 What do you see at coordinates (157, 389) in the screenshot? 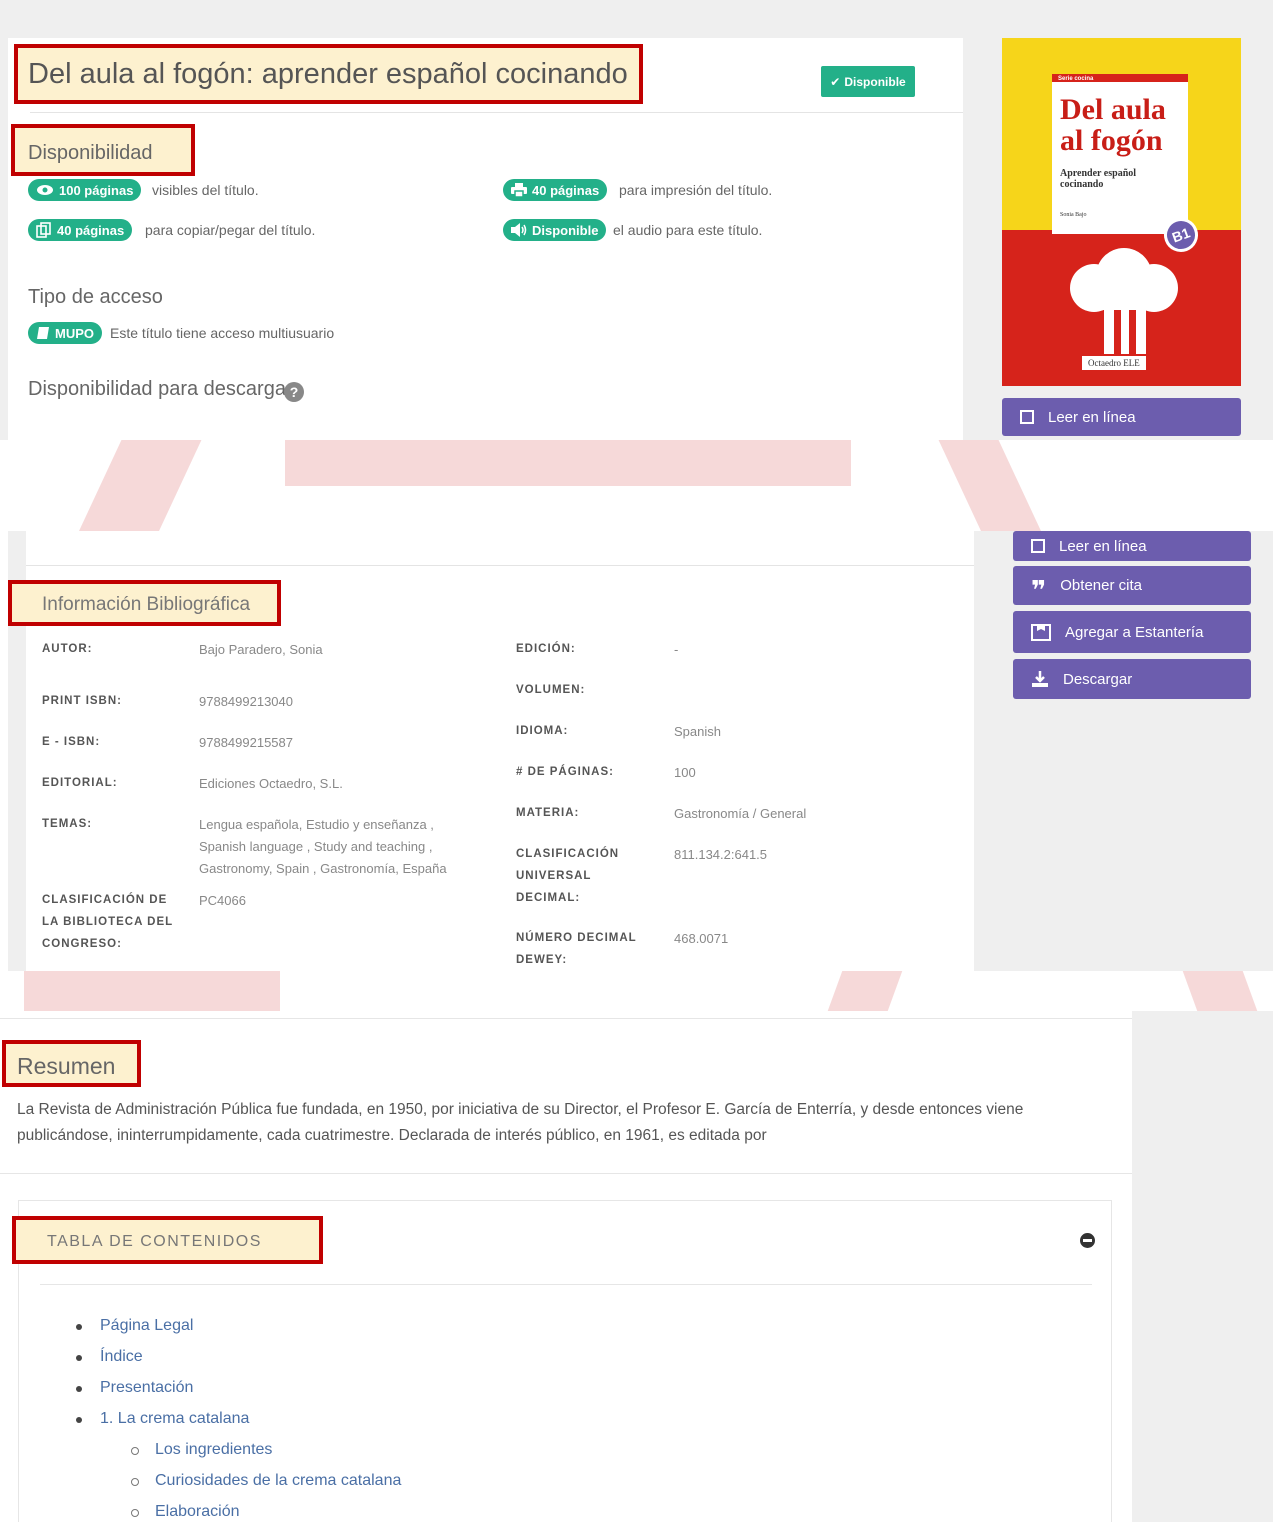
I see `download-availability-heading: Disponibilidad para descarga` at bounding box center [157, 389].